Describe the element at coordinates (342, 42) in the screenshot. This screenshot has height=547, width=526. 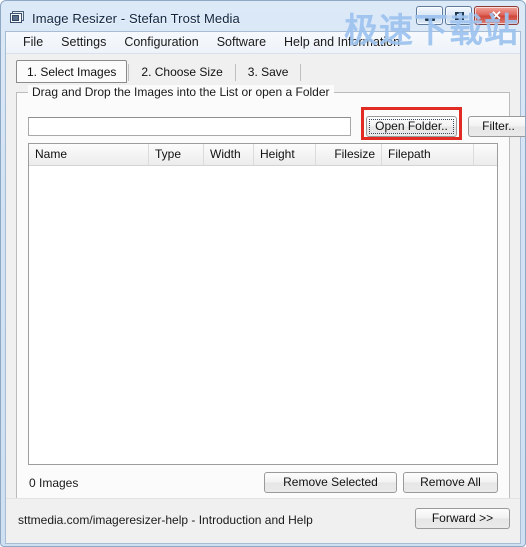
I see `menu-item-help-and-information: Help and Information` at that location.